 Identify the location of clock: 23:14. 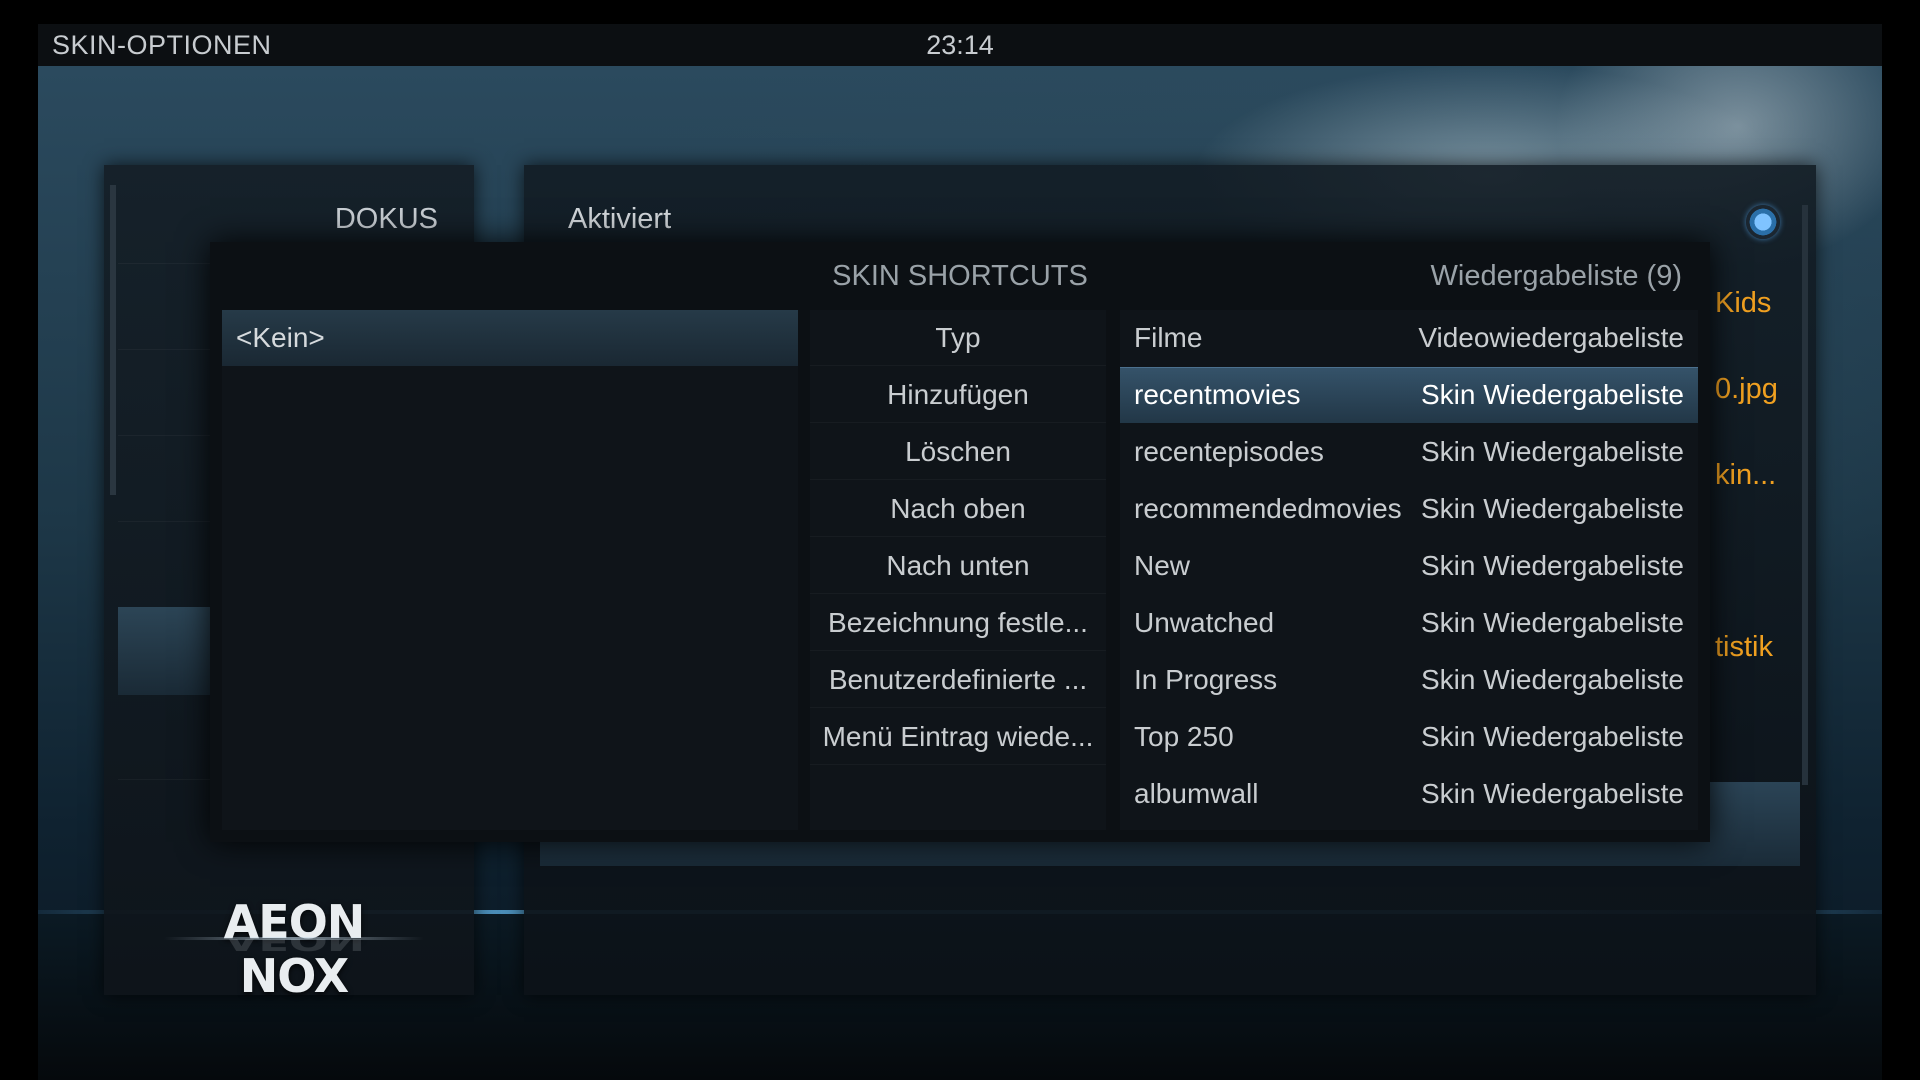
(960, 45).